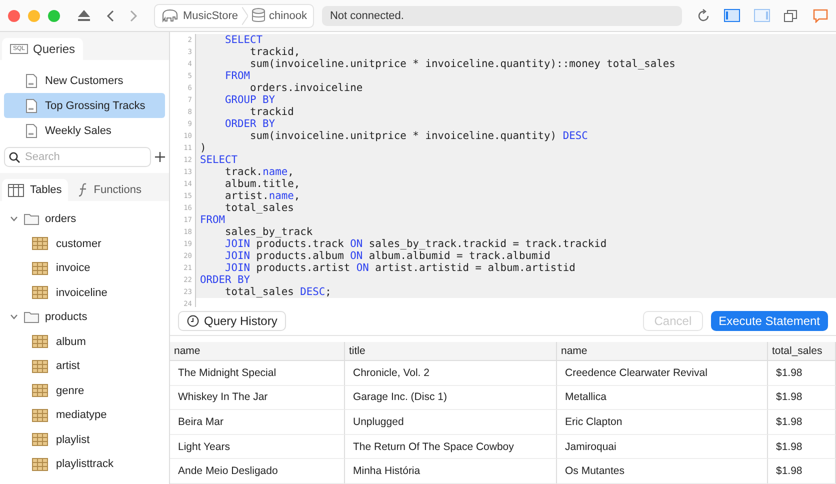 This screenshot has height=484, width=836. I want to click on query-item: New Customers, so click(84, 80).